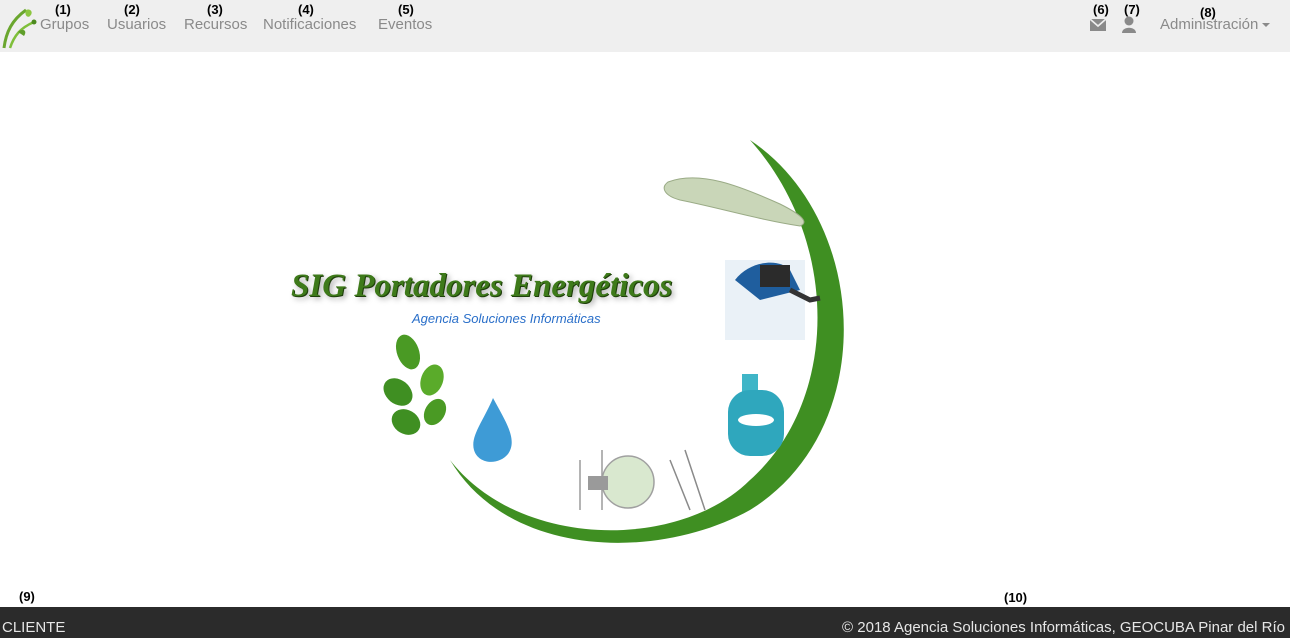 This screenshot has height=638, width=1290. I want to click on hero-title: SIG Portadores Energéticos, so click(482, 286).